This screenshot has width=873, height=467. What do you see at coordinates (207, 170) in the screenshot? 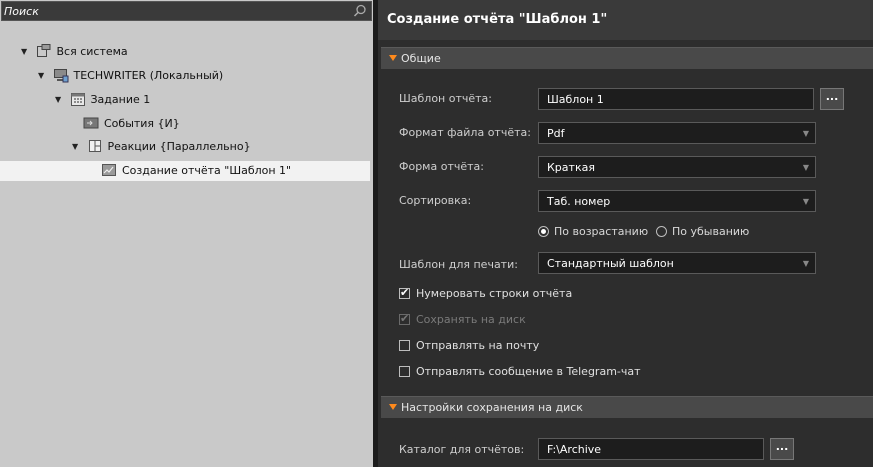
I see `tree-item-label: Создание отчёта "Шаблон 1"` at bounding box center [207, 170].